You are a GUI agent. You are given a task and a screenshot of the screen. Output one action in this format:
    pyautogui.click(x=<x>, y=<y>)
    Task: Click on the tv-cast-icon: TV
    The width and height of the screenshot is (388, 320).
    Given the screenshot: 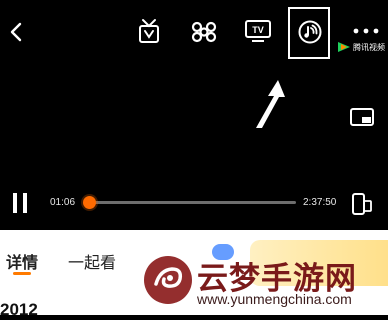 What is the action you would take?
    pyautogui.click(x=258, y=31)
    